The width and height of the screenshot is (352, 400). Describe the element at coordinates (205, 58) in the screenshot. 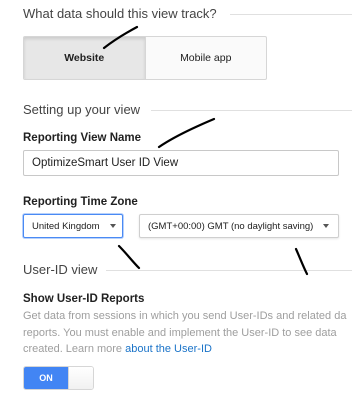

I see `mobile-app-option: Mobile app` at that location.